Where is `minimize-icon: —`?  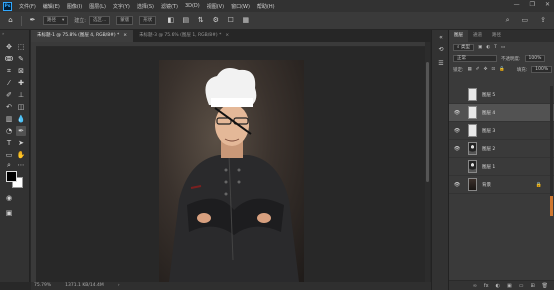
minimize-icon: — is located at coordinates (517, 4).